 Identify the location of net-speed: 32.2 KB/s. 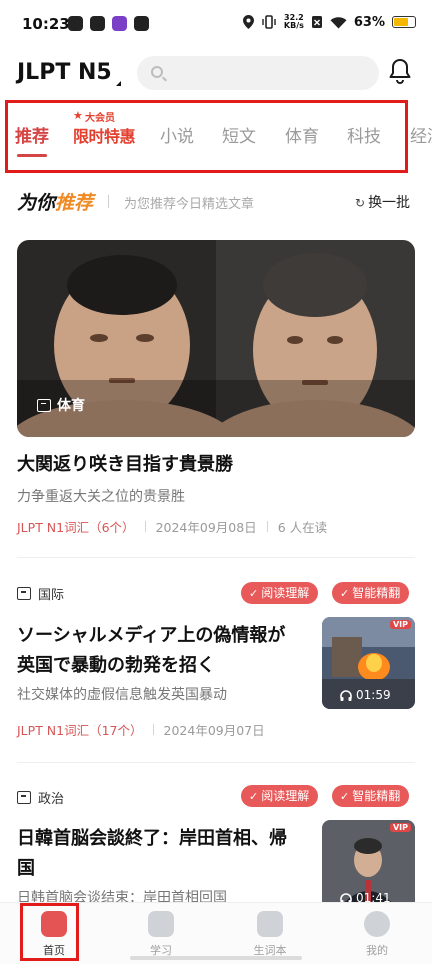
(293, 21).